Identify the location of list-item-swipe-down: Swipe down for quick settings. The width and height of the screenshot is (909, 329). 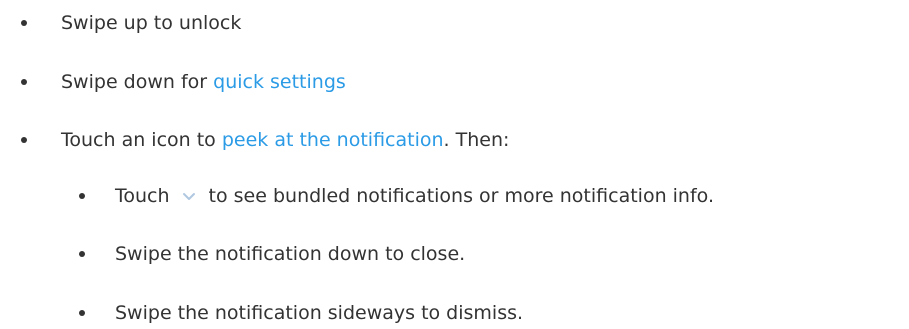
(454, 82).